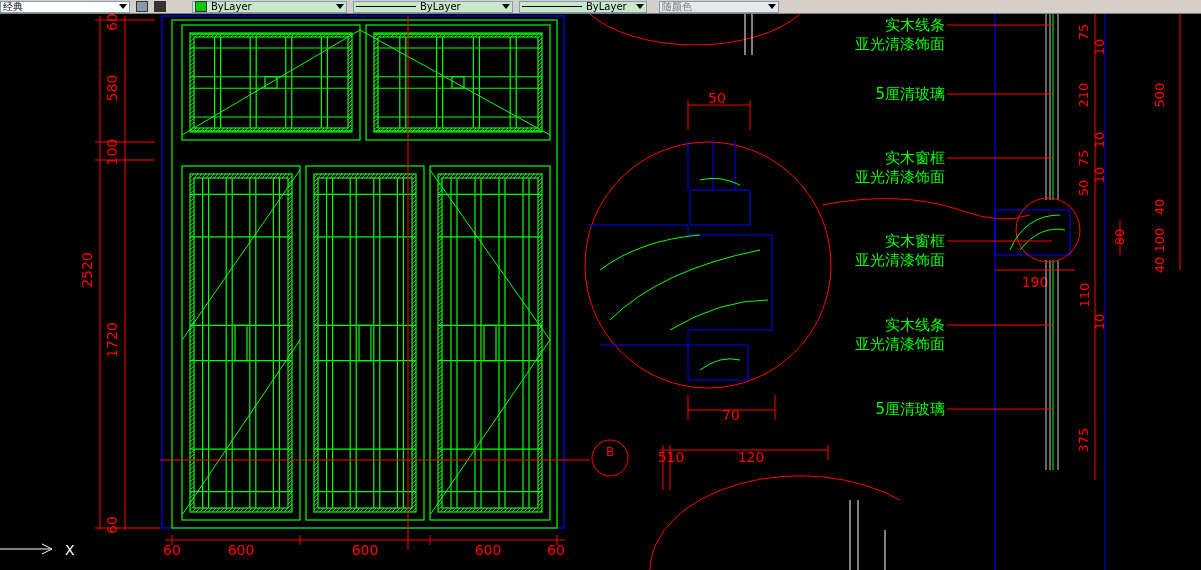 The width and height of the screenshot is (1201, 570). Describe the element at coordinates (112, 340) in the screenshot. I see `dimension-text: 1720` at that location.